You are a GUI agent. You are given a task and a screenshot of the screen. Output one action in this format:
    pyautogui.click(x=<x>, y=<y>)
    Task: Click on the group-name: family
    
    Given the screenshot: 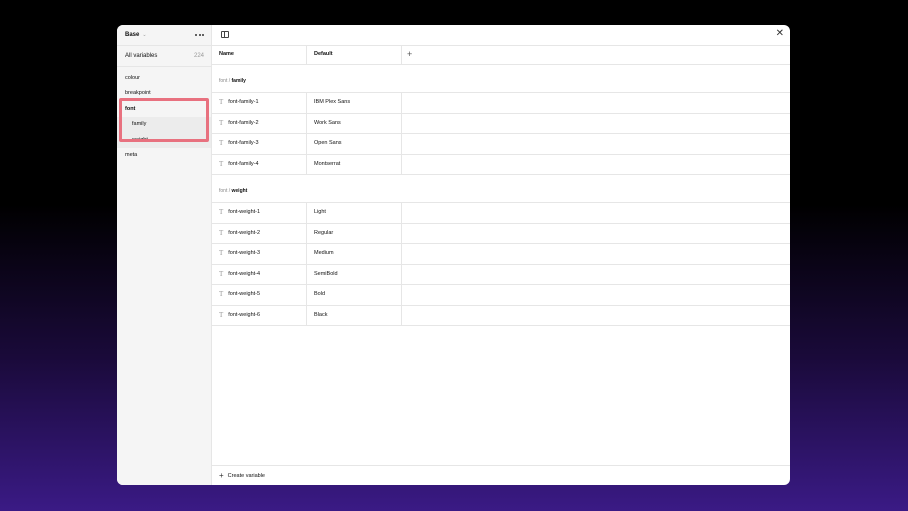 What is the action you would take?
    pyautogui.click(x=238, y=81)
    